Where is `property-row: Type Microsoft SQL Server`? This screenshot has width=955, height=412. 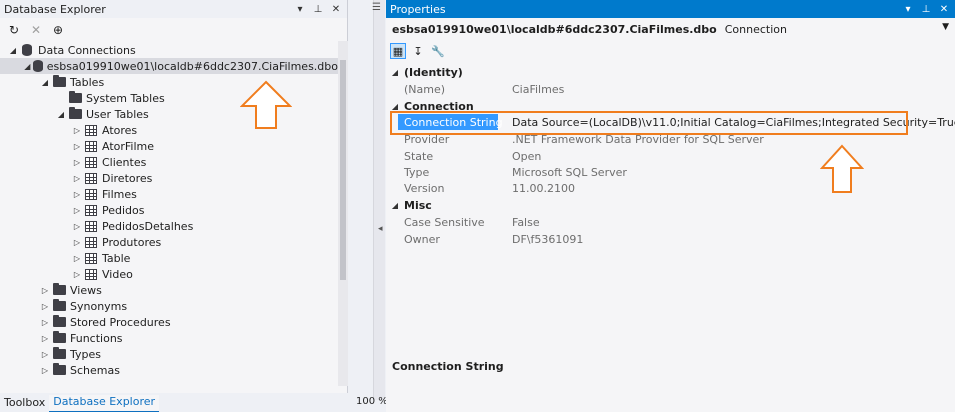
property-row: Type Microsoft SQL Server is located at coordinates (670, 172).